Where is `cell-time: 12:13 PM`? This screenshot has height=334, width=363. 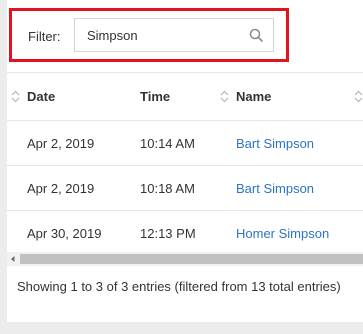 cell-time: 12:13 PM is located at coordinates (168, 233).